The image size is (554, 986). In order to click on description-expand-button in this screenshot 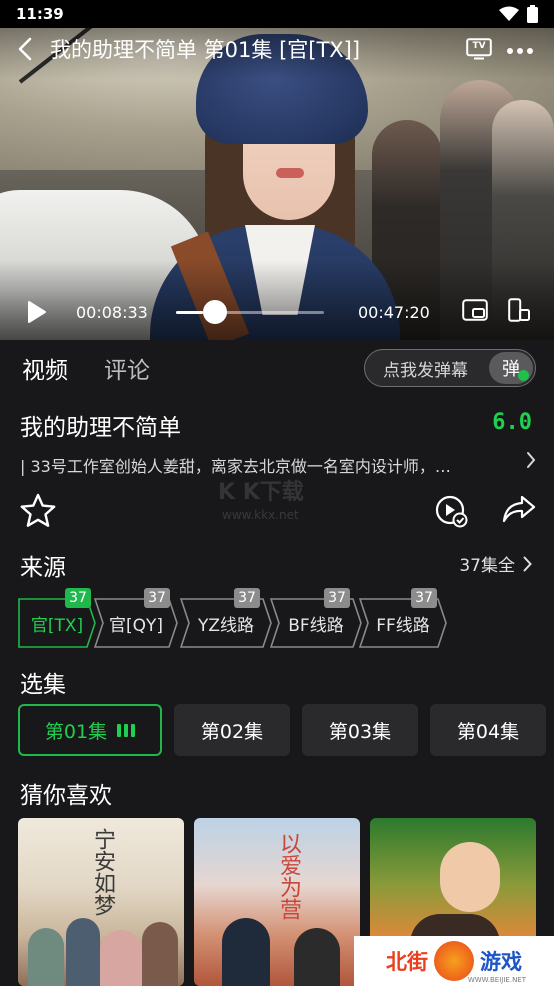, I will do `click(531, 462)`.